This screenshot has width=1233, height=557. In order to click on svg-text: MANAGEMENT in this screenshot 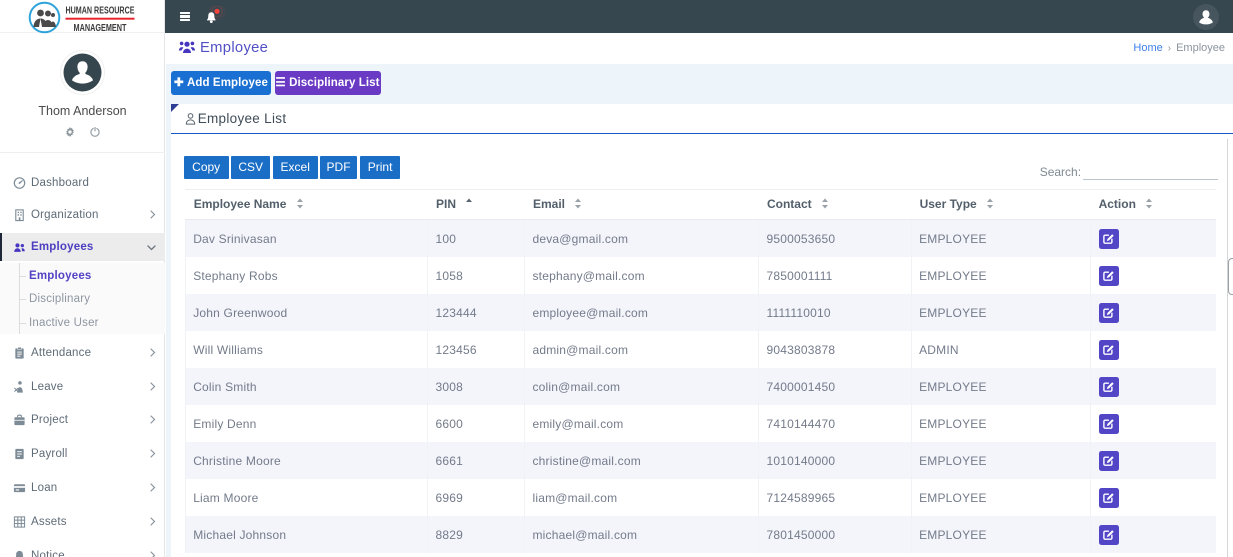, I will do `click(100, 27)`.